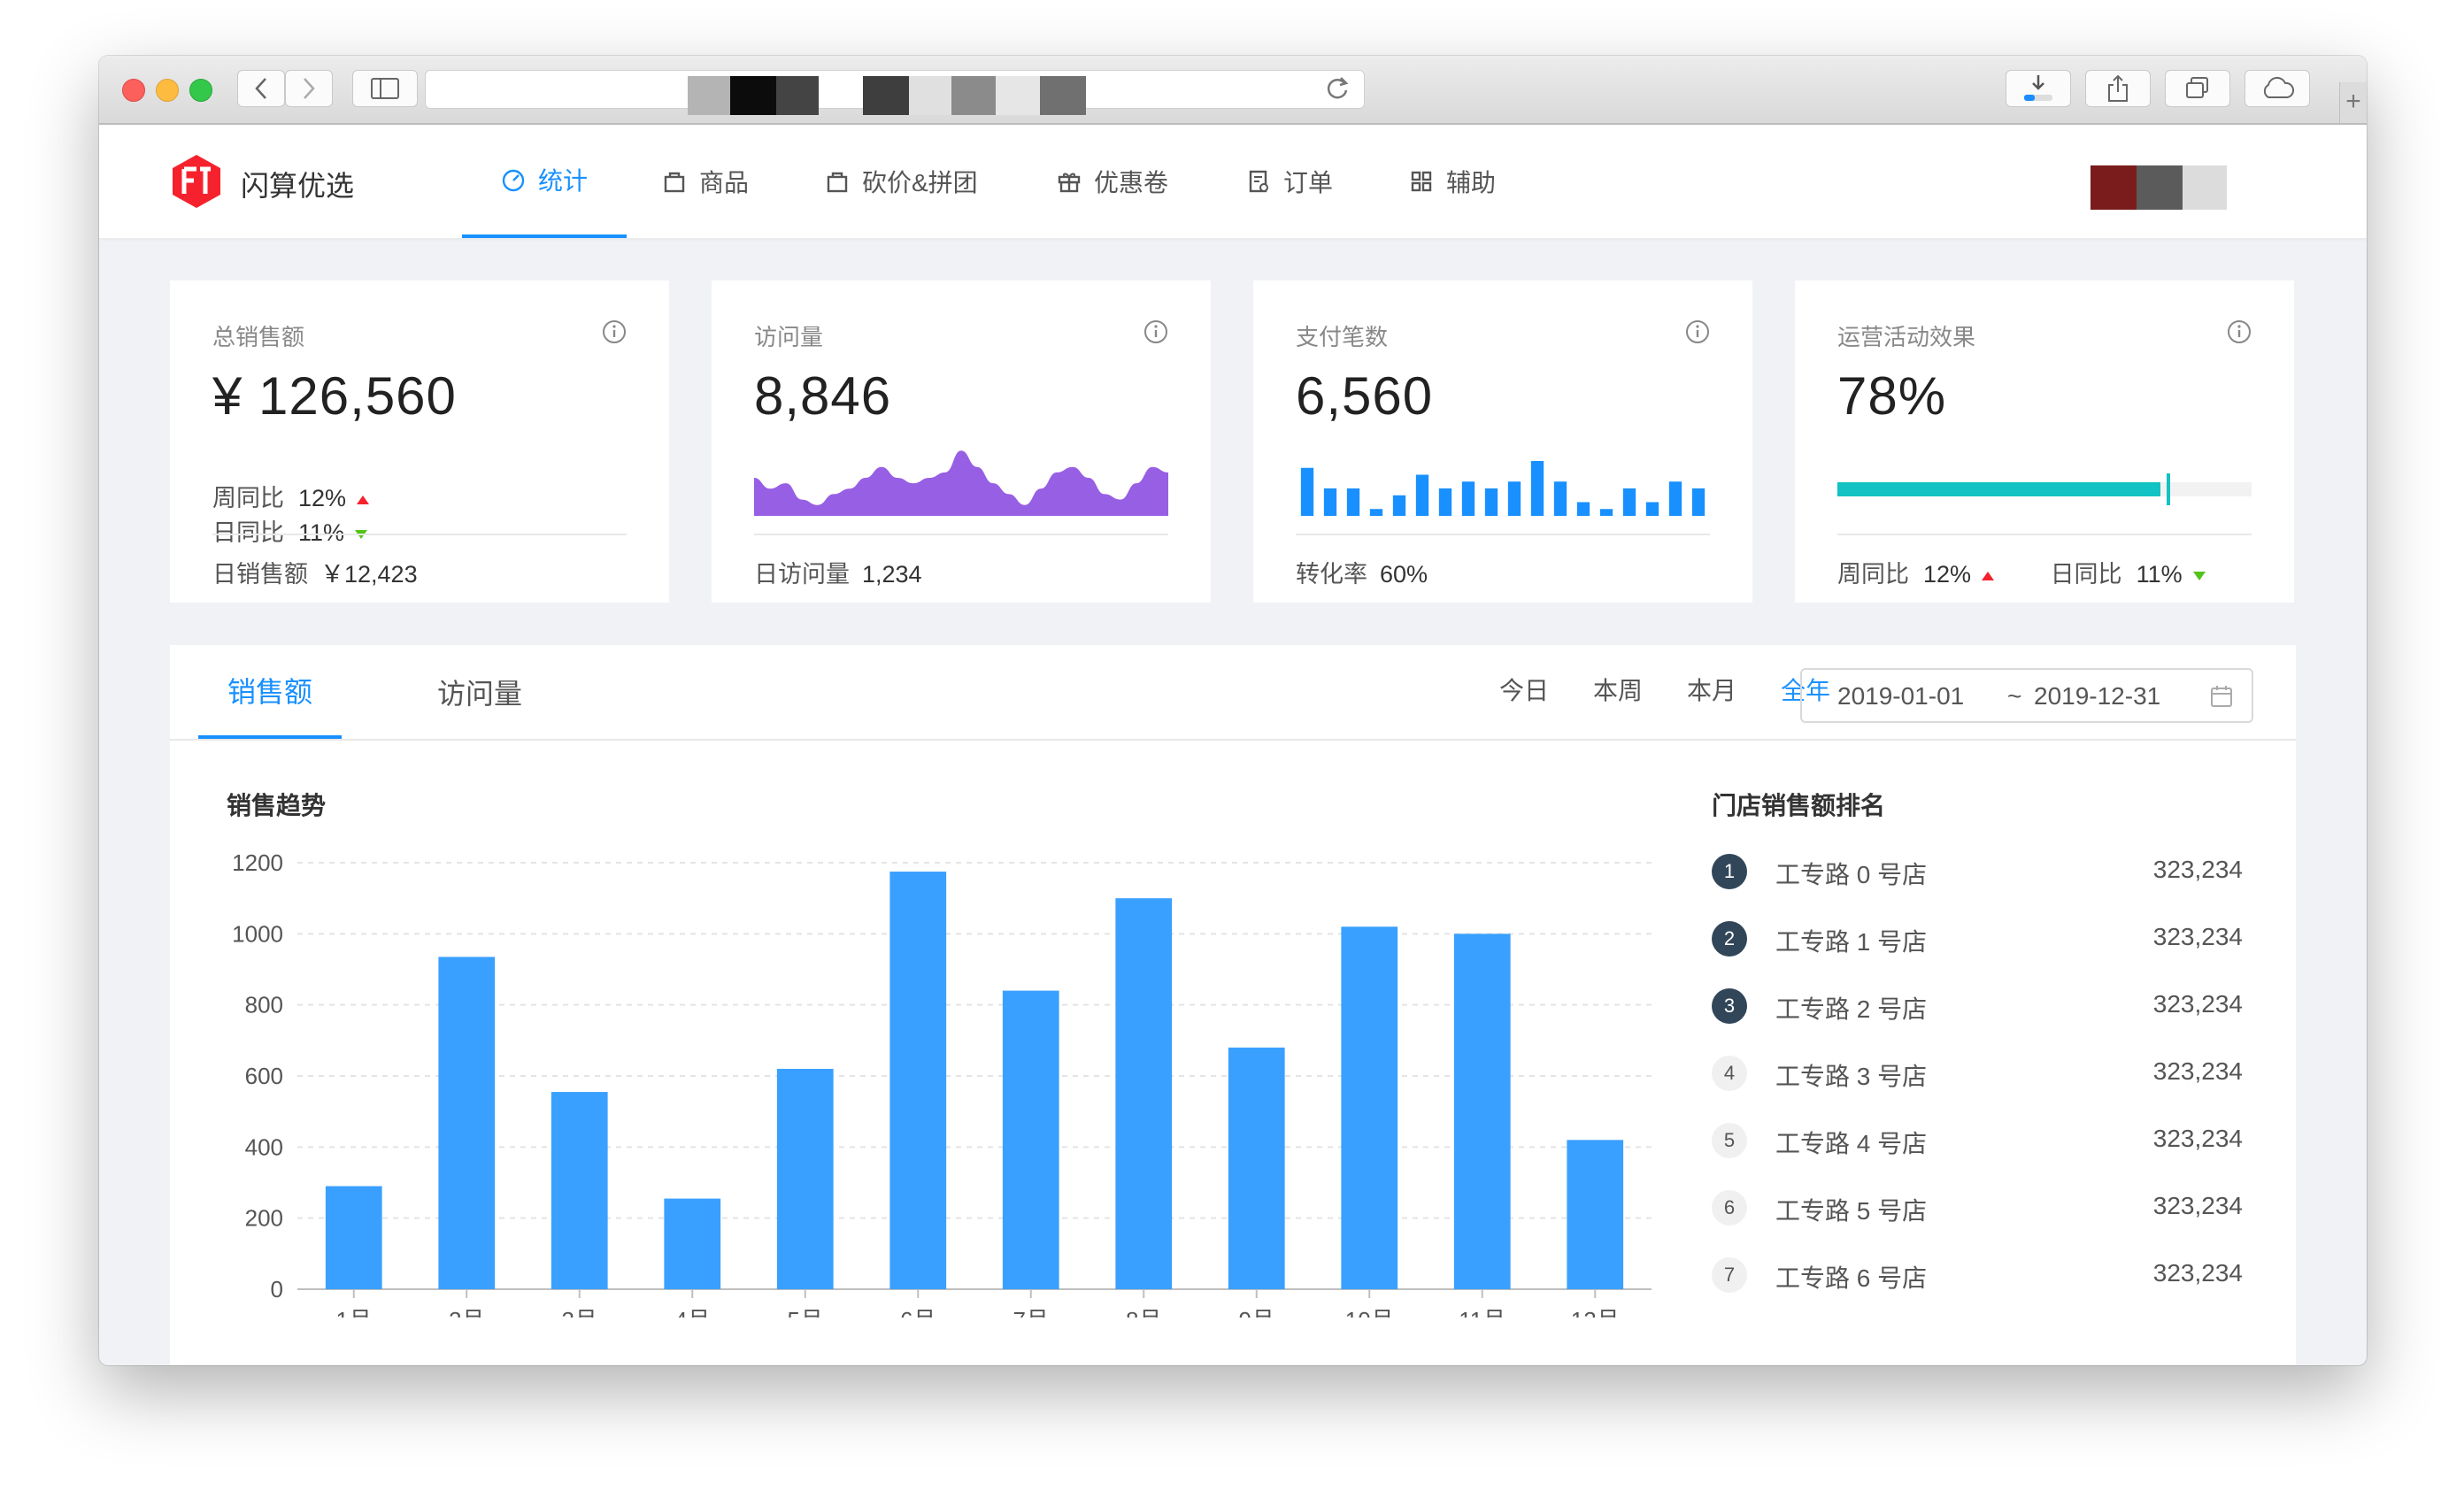  I want to click on trend-label: 周同比, so click(248, 498).